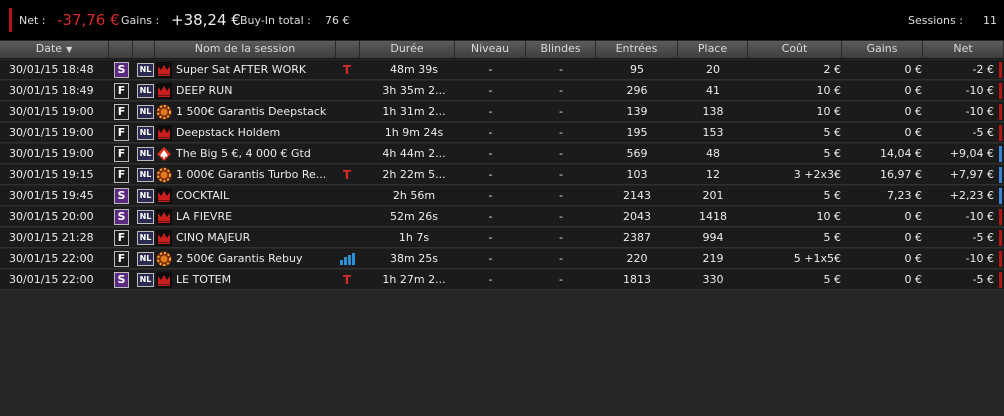 The width and height of the screenshot is (1004, 416). What do you see at coordinates (713, 216) in the screenshot?
I see `session-place: 1418` at bounding box center [713, 216].